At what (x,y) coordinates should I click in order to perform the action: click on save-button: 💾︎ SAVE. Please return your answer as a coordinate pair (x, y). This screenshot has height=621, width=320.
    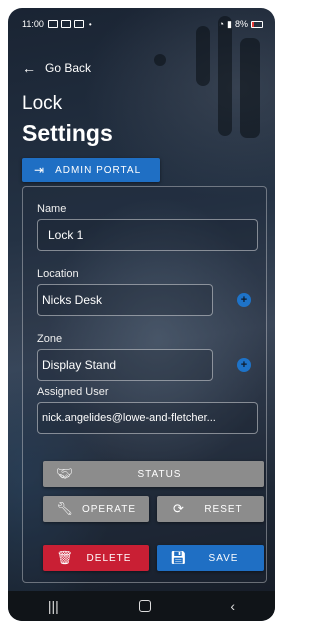
    Looking at the image, I should click on (210, 558).